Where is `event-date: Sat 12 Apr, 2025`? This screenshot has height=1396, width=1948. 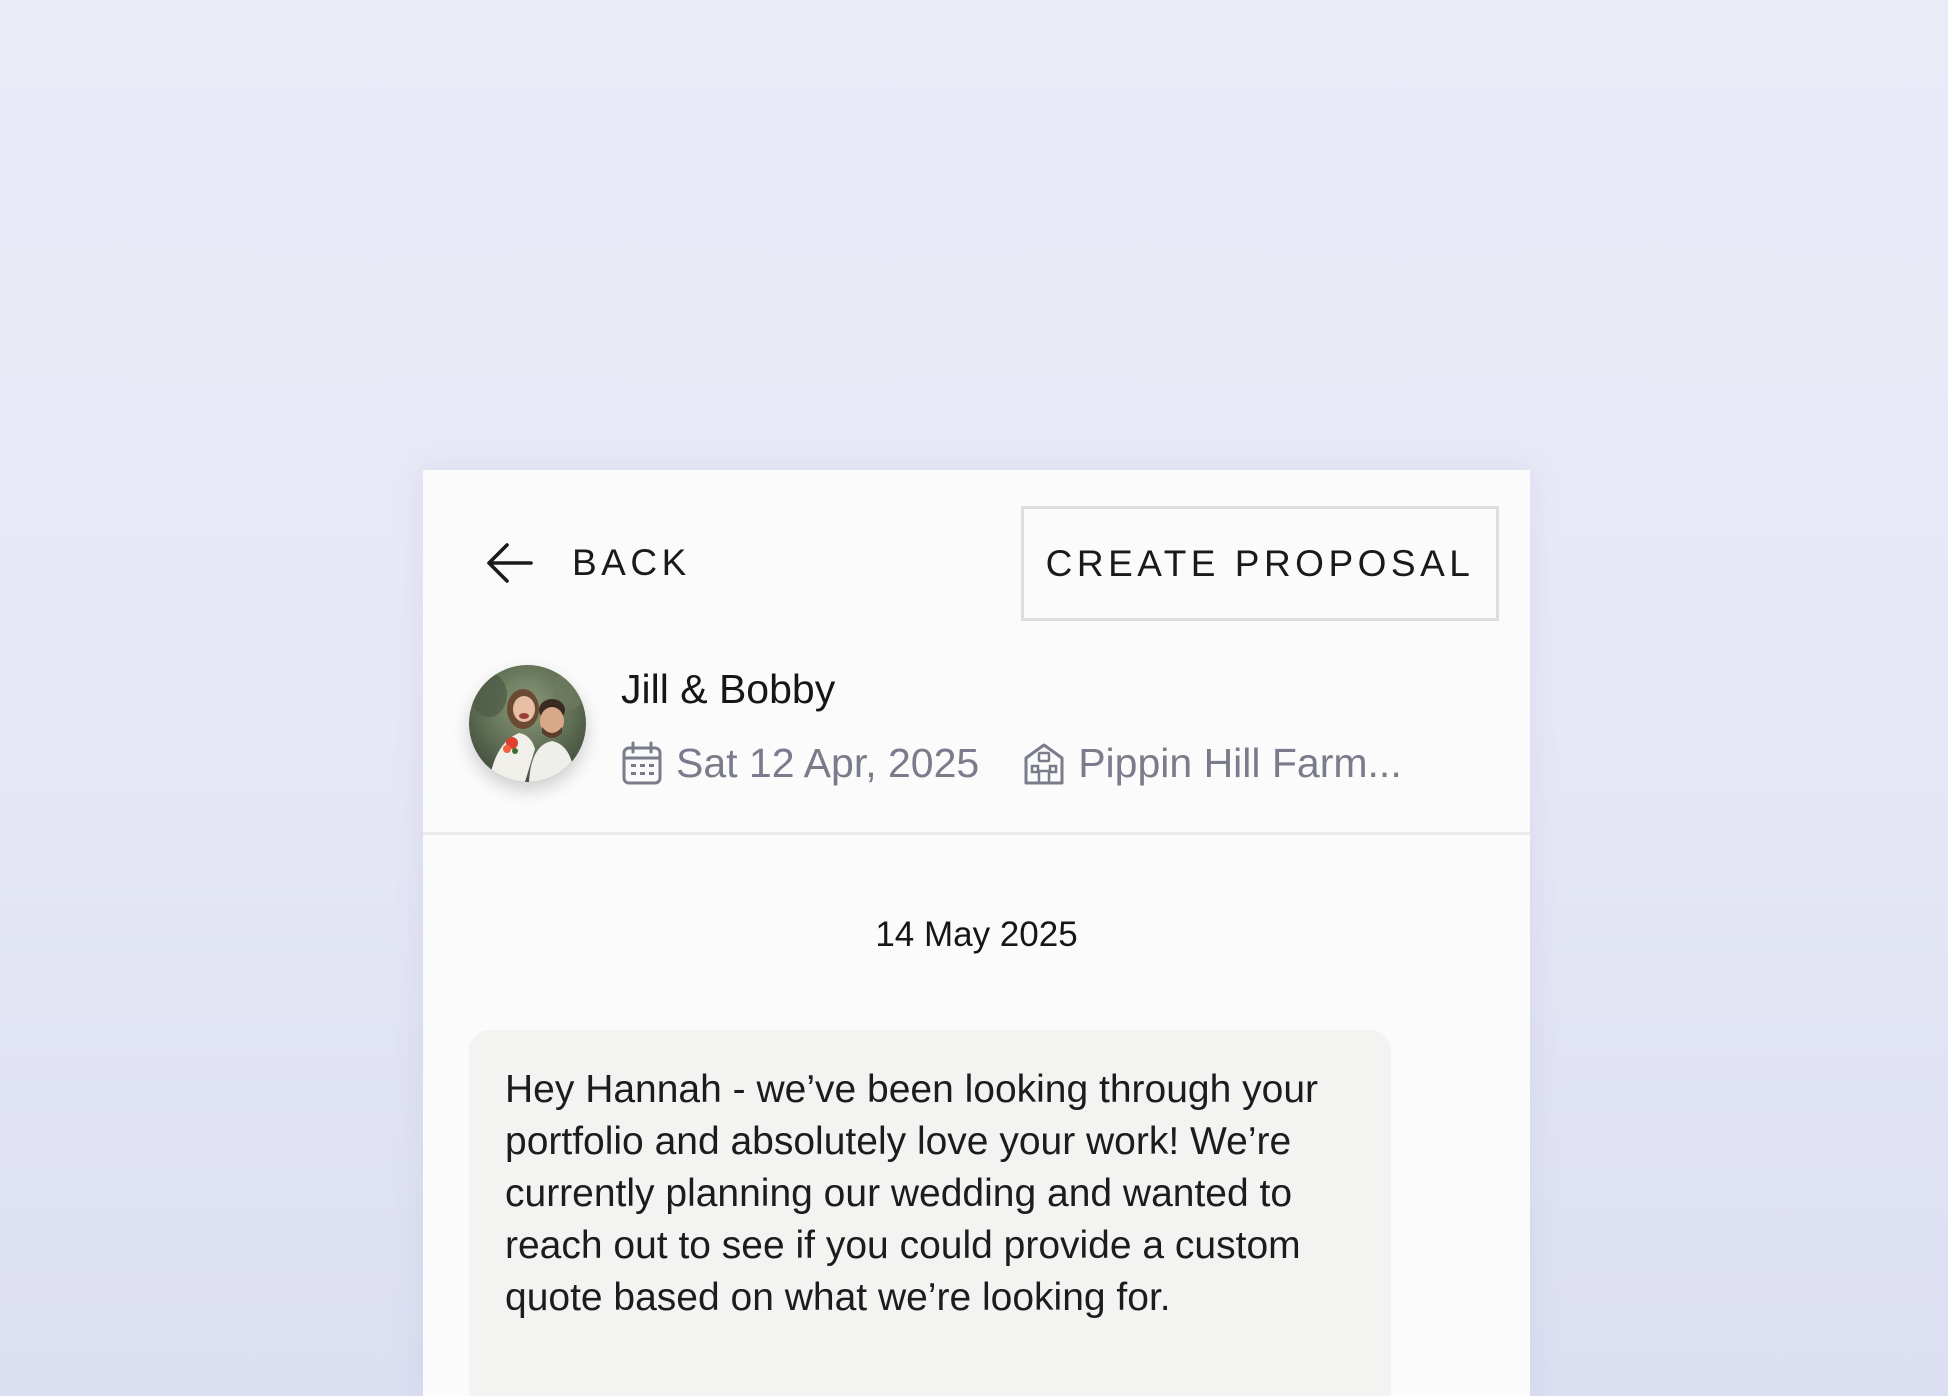
event-date: Sat 12 Apr, 2025 is located at coordinates (828, 762).